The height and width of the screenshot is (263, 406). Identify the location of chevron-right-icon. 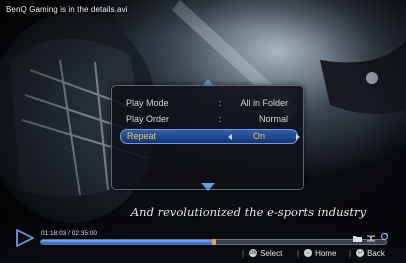
(298, 137).